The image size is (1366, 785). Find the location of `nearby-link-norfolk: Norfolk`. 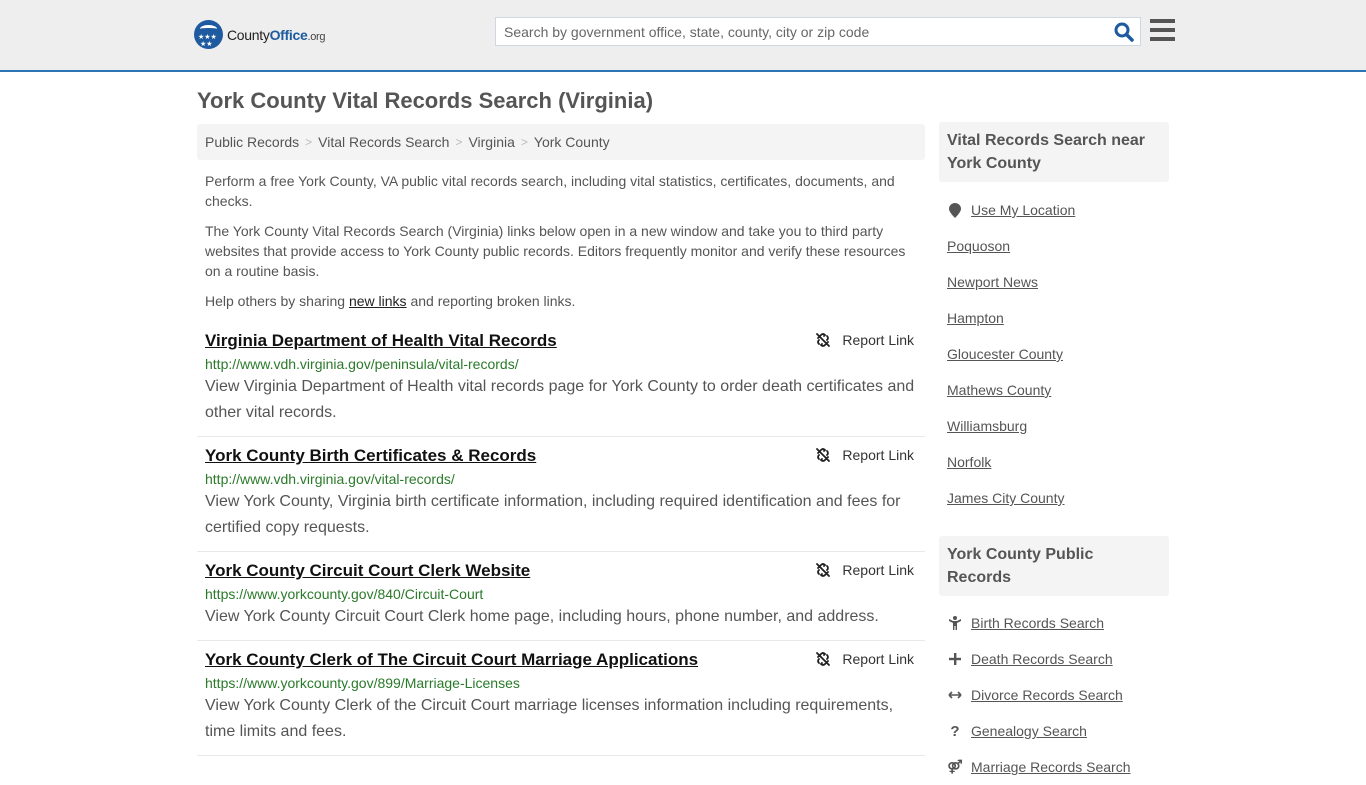

nearby-link-norfolk: Norfolk is located at coordinates (969, 462).